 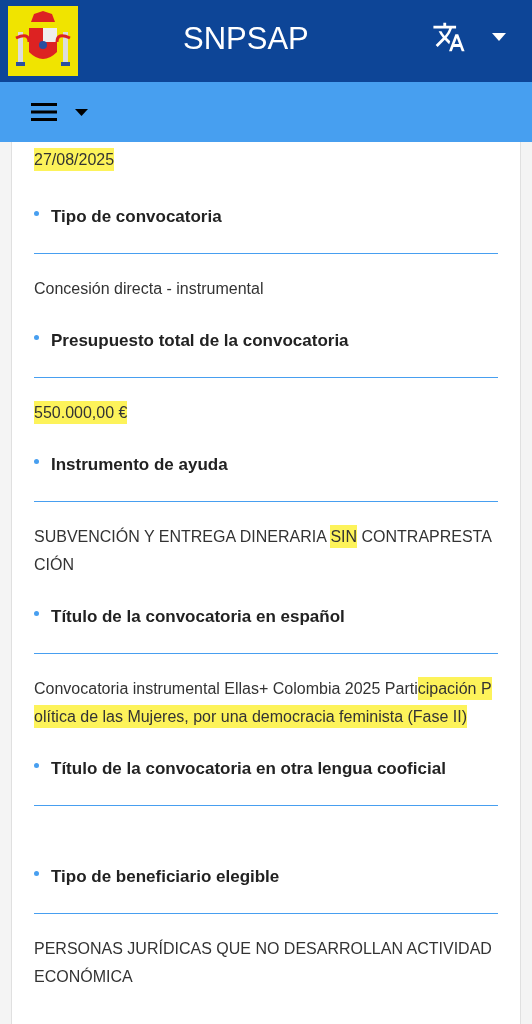 I want to click on menu-button, so click(x=59, y=112).